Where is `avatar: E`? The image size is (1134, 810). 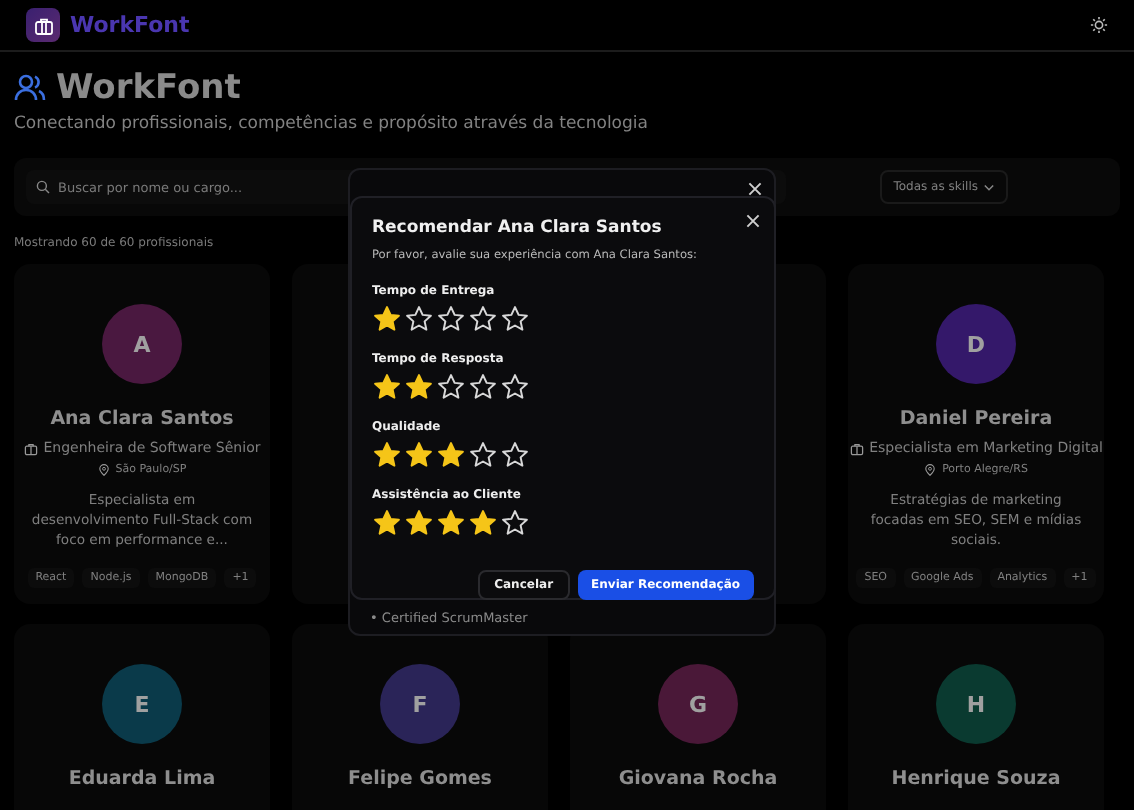
avatar: E is located at coordinates (142, 704).